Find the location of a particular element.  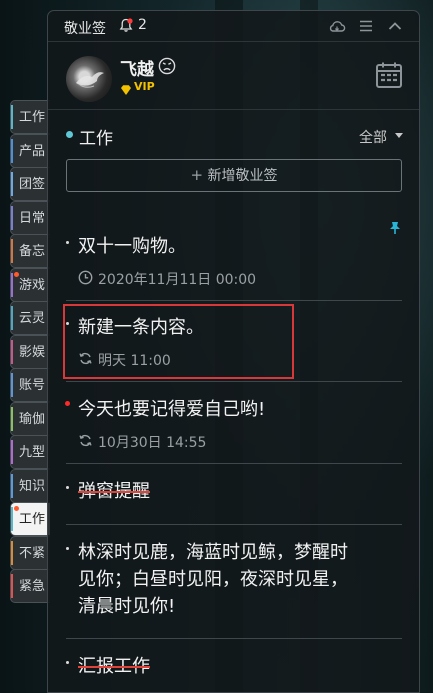

side-tab-label: 游戏 is located at coordinates (32, 285).